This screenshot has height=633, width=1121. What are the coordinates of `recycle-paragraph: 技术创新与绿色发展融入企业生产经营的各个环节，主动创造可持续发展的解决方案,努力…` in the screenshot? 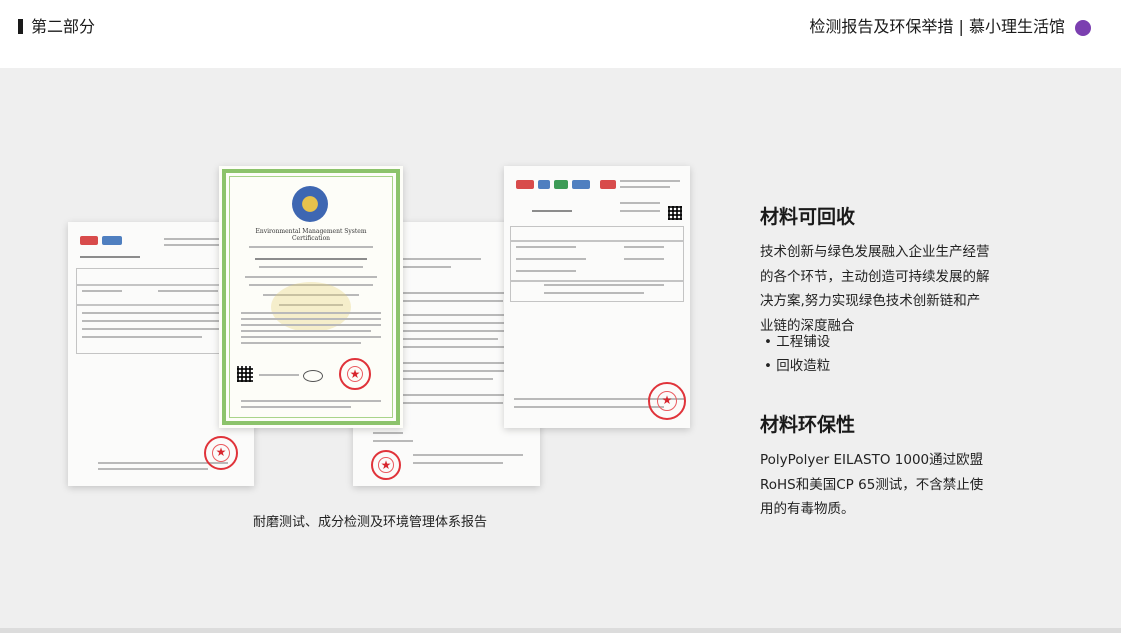 It's located at (875, 289).